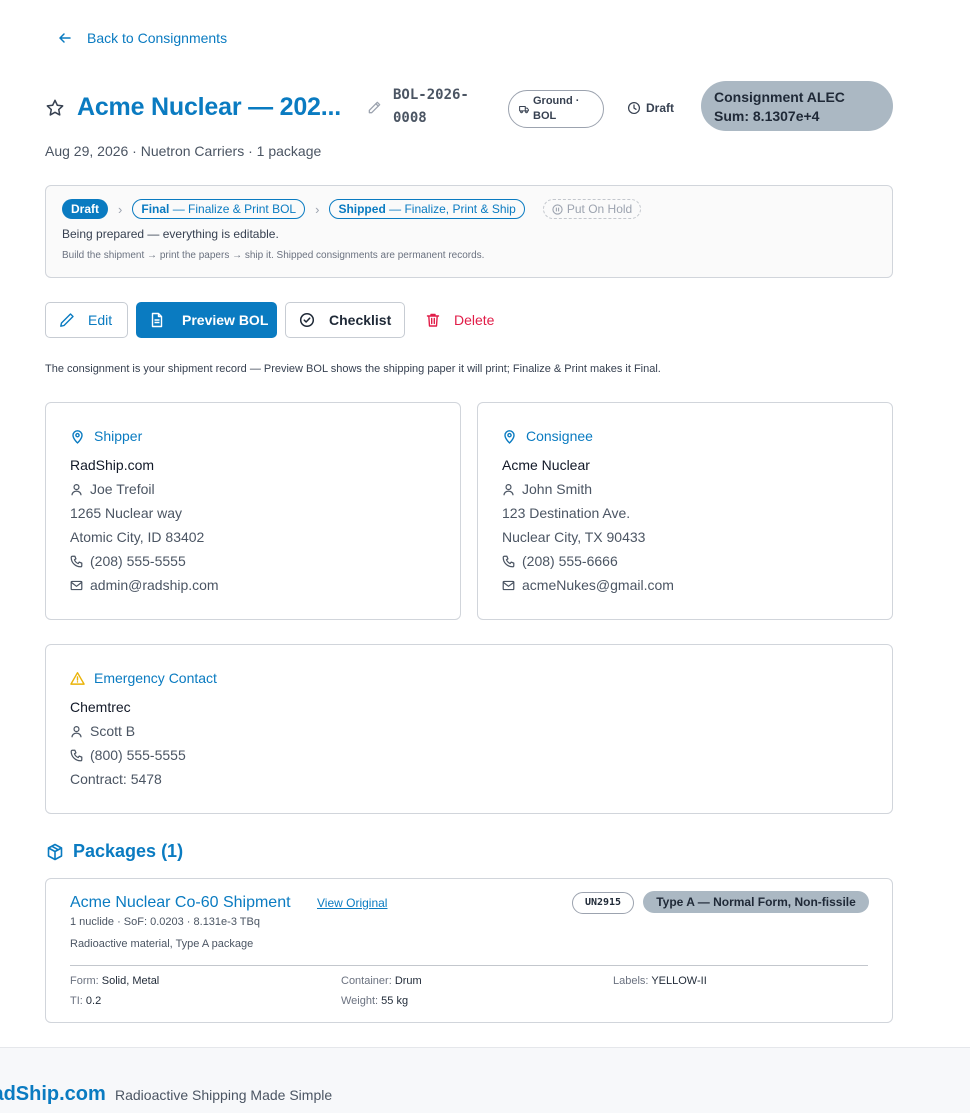 This screenshot has width=970, height=1113. What do you see at coordinates (157, 320) in the screenshot?
I see `document-icon` at bounding box center [157, 320].